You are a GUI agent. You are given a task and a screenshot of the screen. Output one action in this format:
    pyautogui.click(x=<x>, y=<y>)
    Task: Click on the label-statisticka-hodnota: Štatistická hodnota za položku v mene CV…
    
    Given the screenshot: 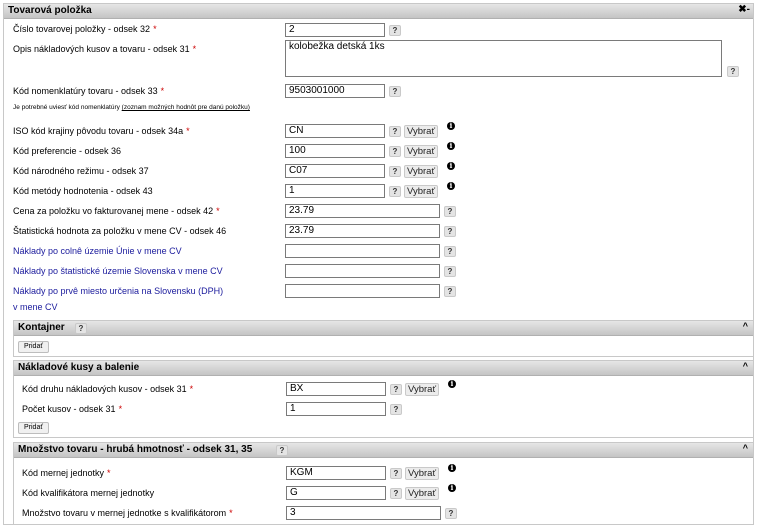 What is the action you would take?
    pyautogui.click(x=120, y=231)
    